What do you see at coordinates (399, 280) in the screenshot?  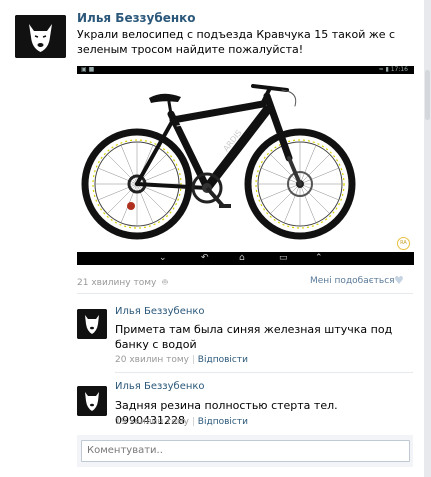 I see `heart-icon: ♥` at bounding box center [399, 280].